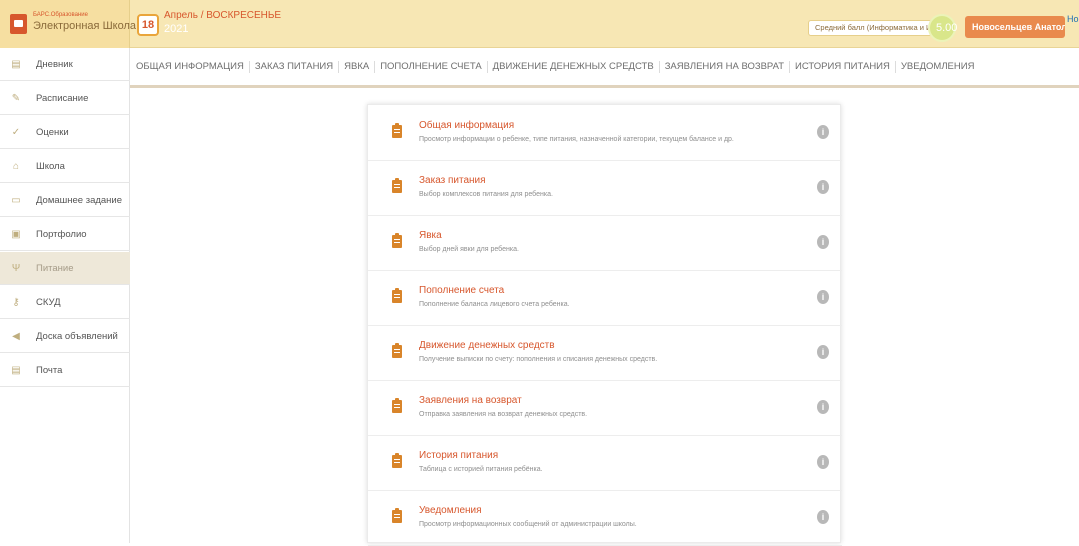  What do you see at coordinates (469, 249) in the screenshot?
I see `menu-item-description: Выбор дней явки для ребенка.` at bounding box center [469, 249].